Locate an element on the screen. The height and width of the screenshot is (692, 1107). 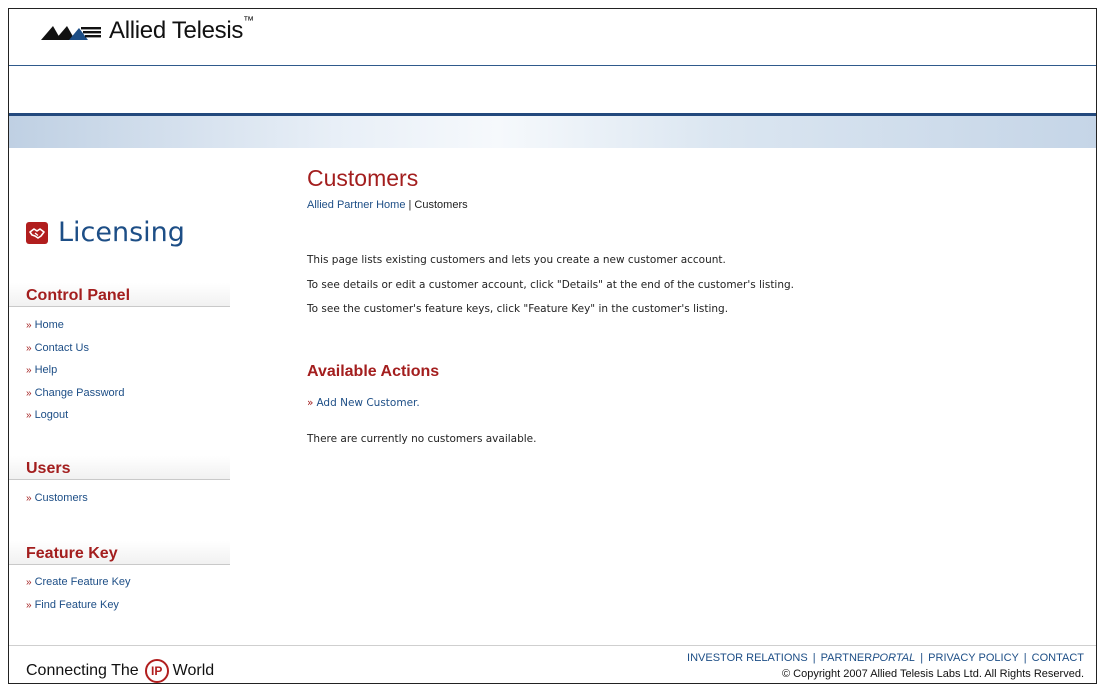
handshake-icon is located at coordinates (37, 232).